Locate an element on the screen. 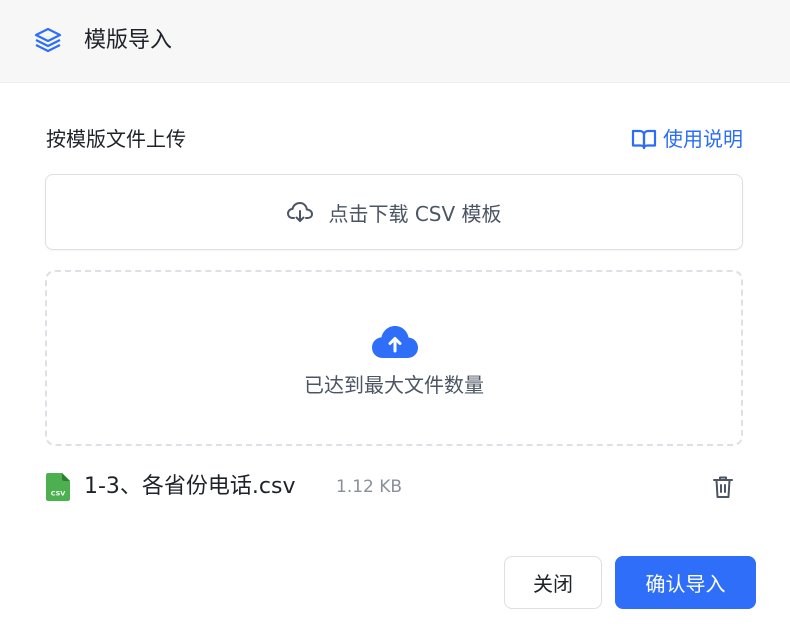 The width and height of the screenshot is (790, 632). file-size: 1.12 KB is located at coordinates (369, 487).